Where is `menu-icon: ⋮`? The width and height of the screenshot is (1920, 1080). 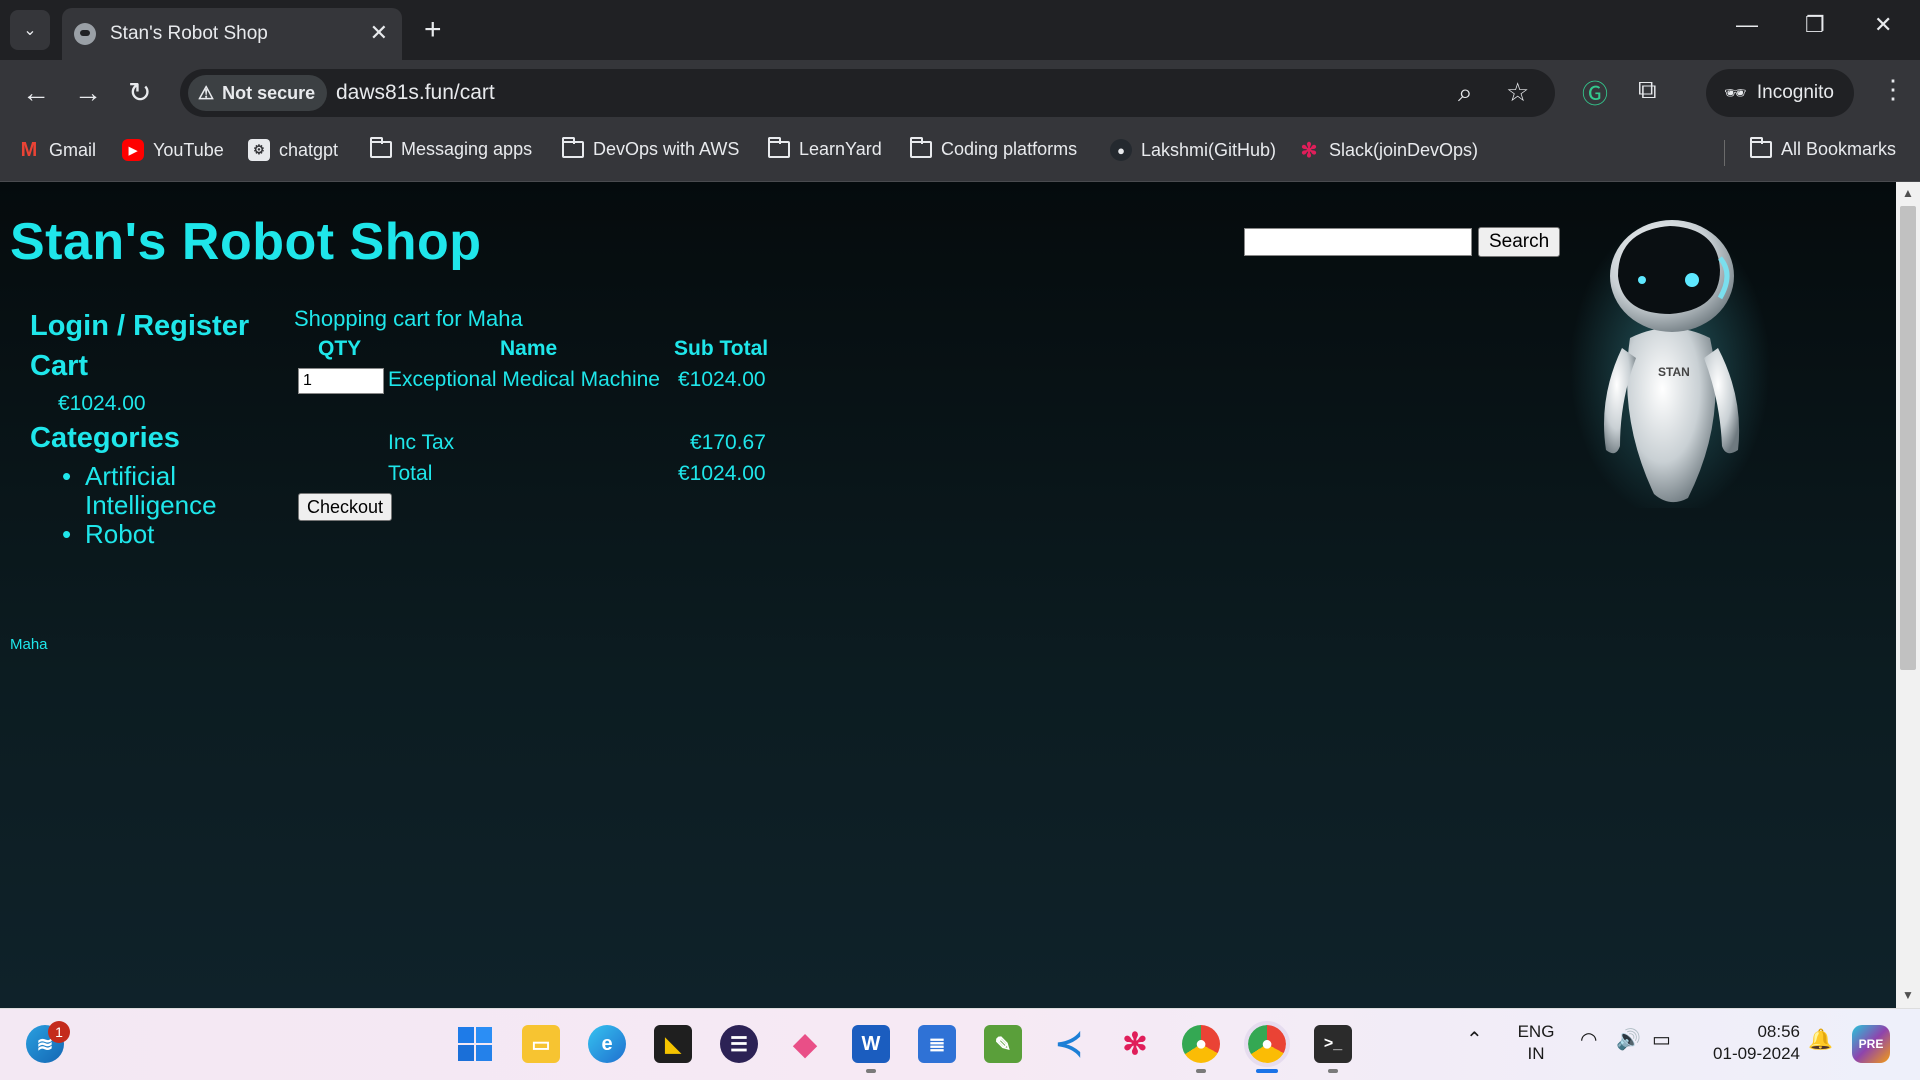
menu-icon: ⋮ is located at coordinates (1893, 89).